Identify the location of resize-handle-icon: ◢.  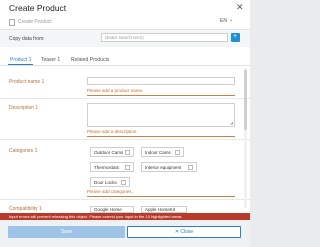
(231, 123).